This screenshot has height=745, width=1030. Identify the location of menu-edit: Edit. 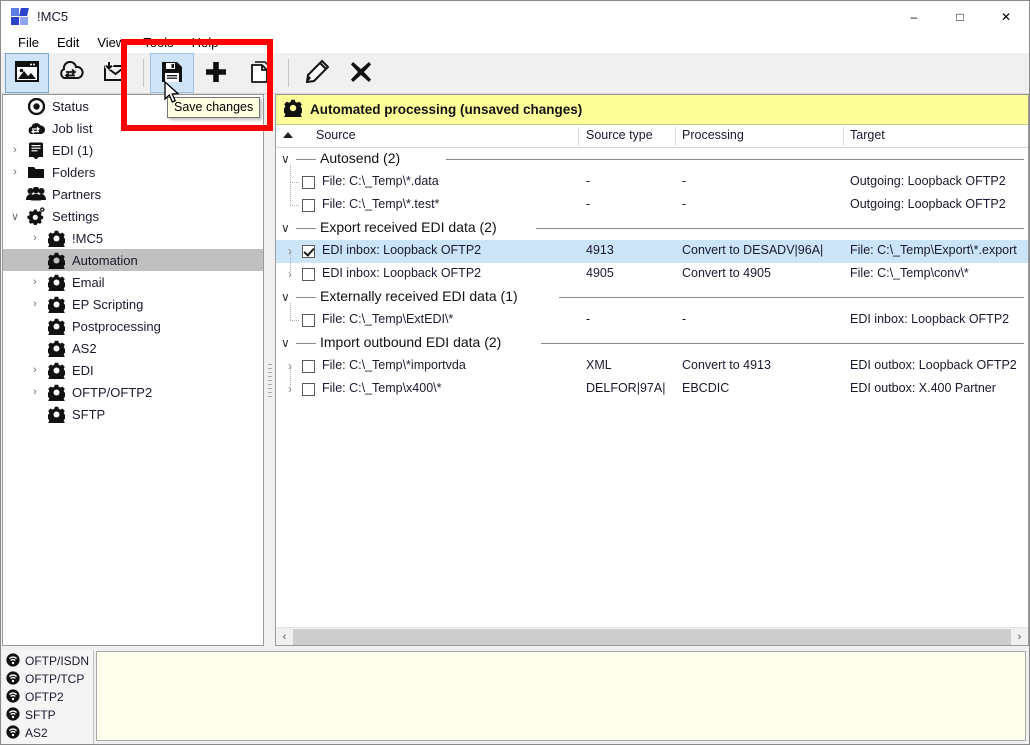
(68, 42).